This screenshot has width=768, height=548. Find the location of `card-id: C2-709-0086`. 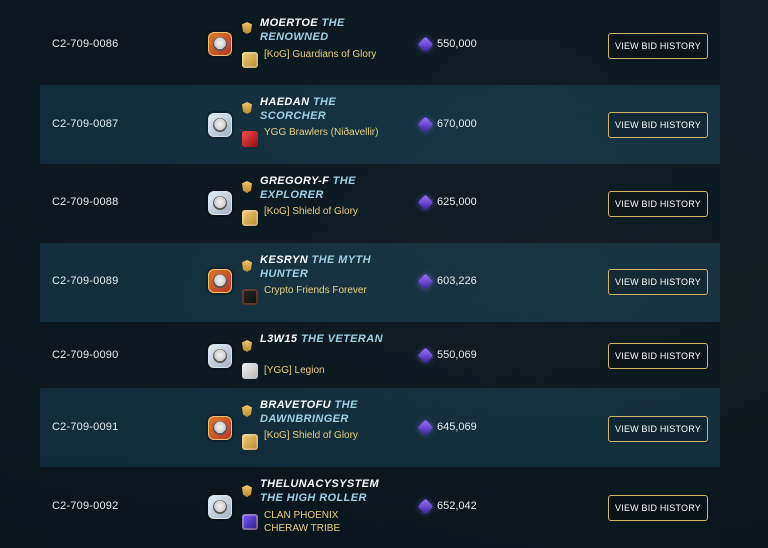

card-id: C2-709-0086 is located at coordinates (85, 44).